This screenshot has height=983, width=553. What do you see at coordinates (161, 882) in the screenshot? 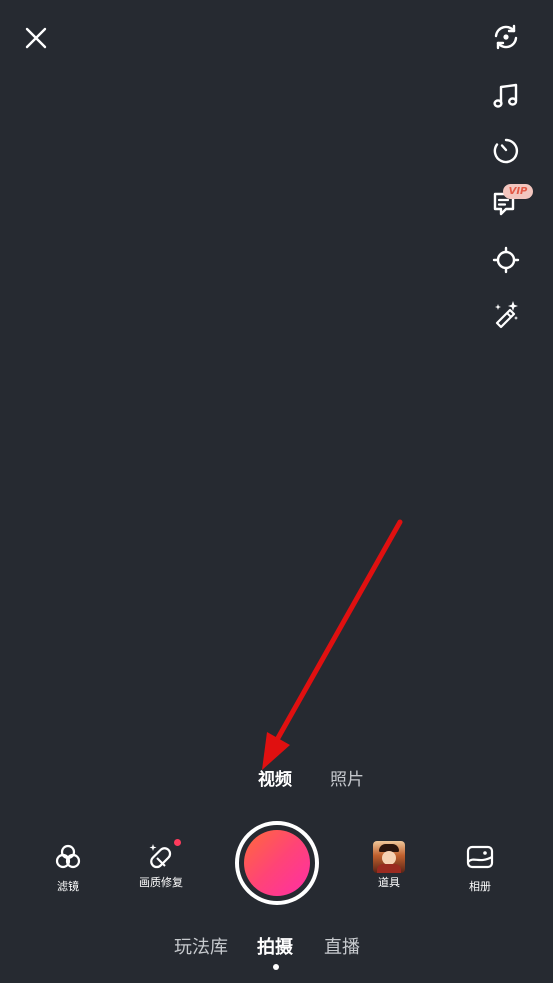
I see `quality-repair-label: 画质修复` at bounding box center [161, 882].